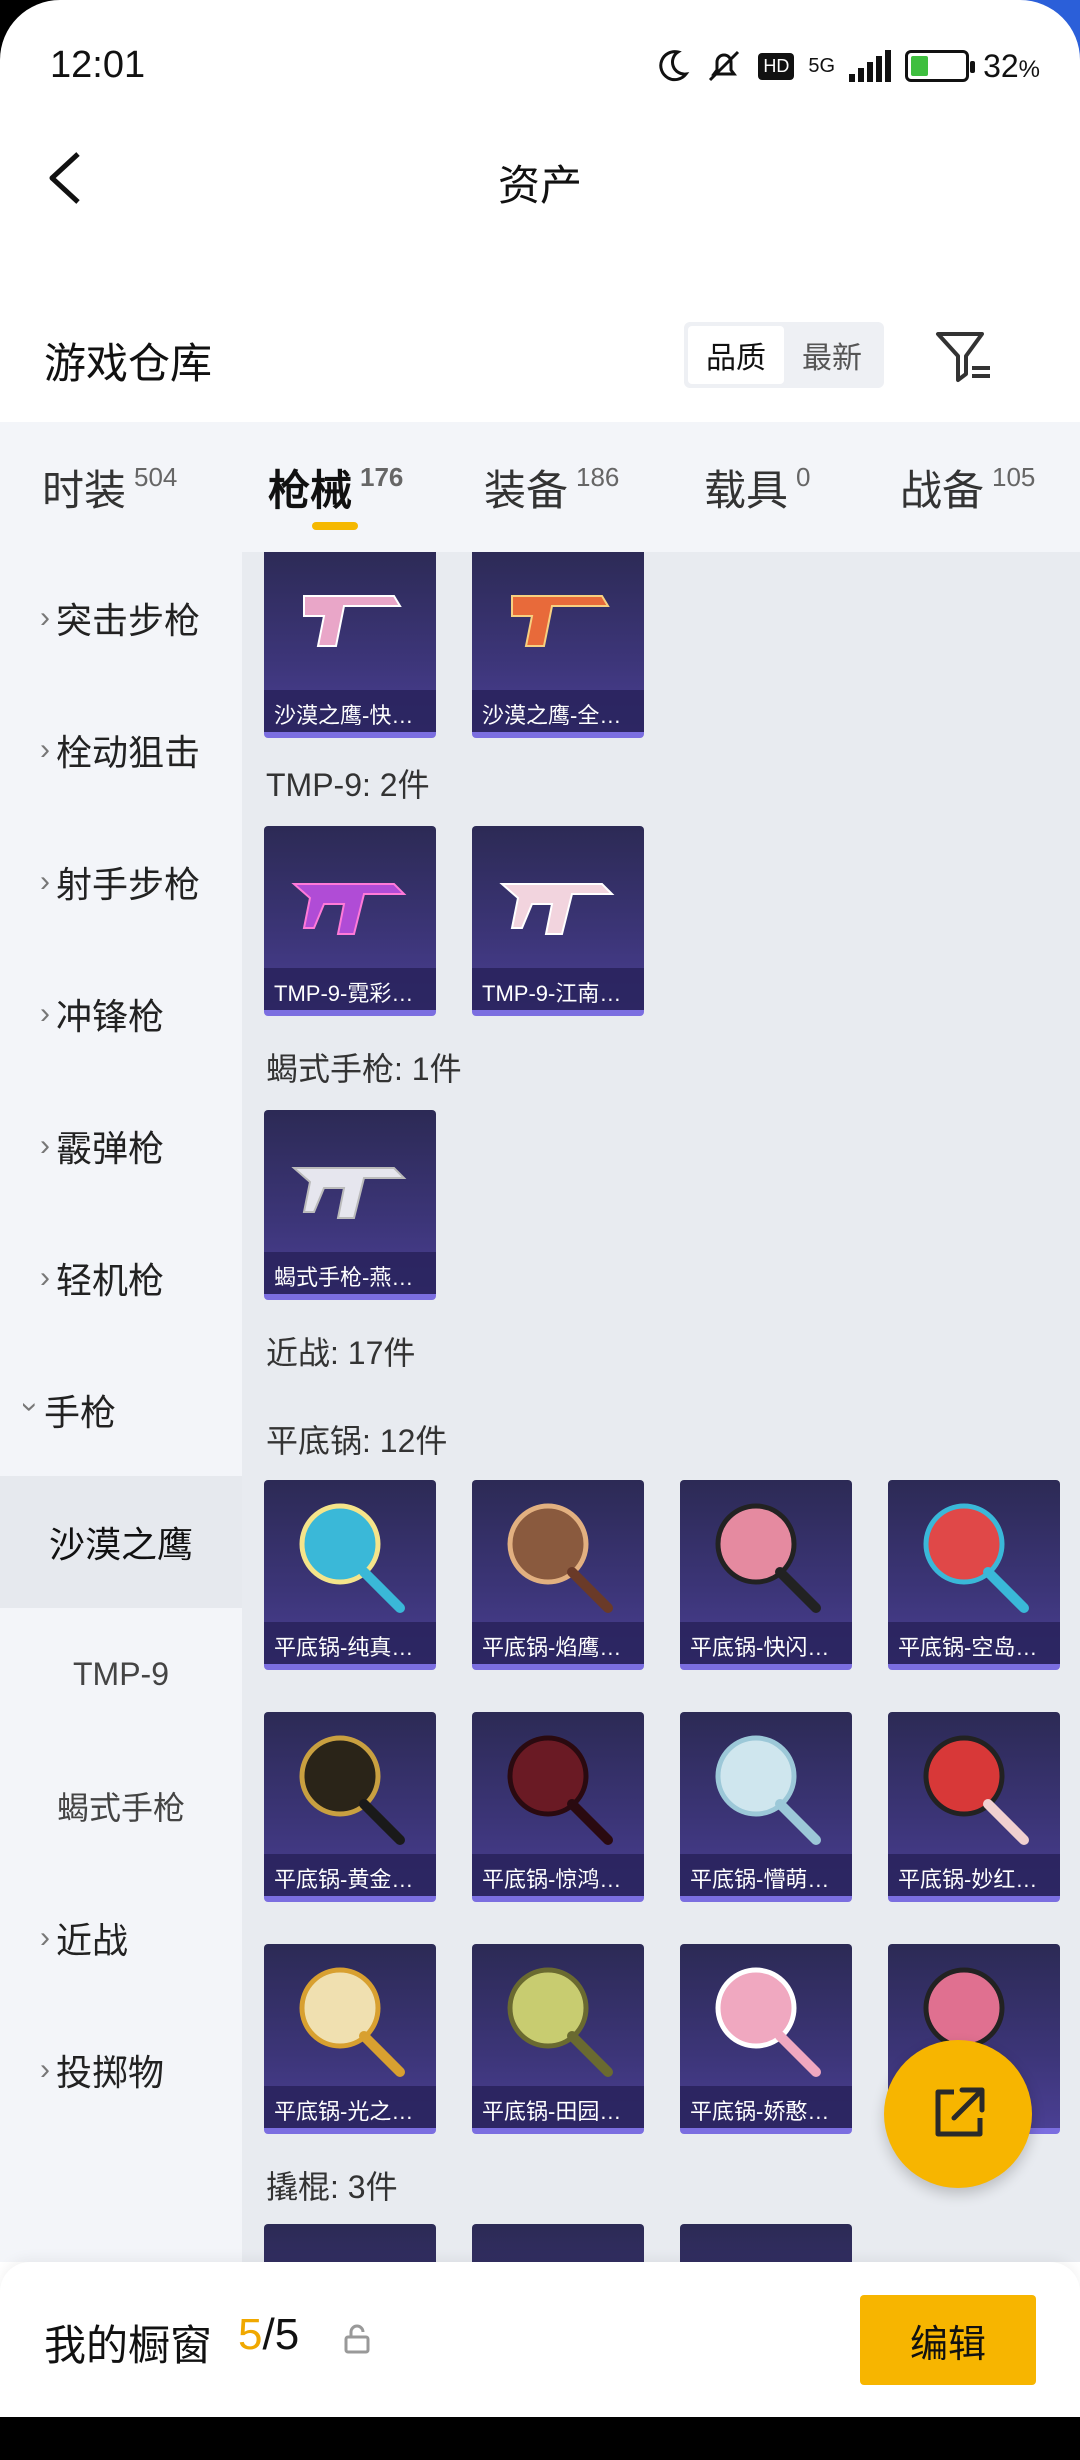 The width and height of the screenshot is (1080, 2460). I want to click on sidebar-item-throwables: › 投掷物, so click(121, 2070).